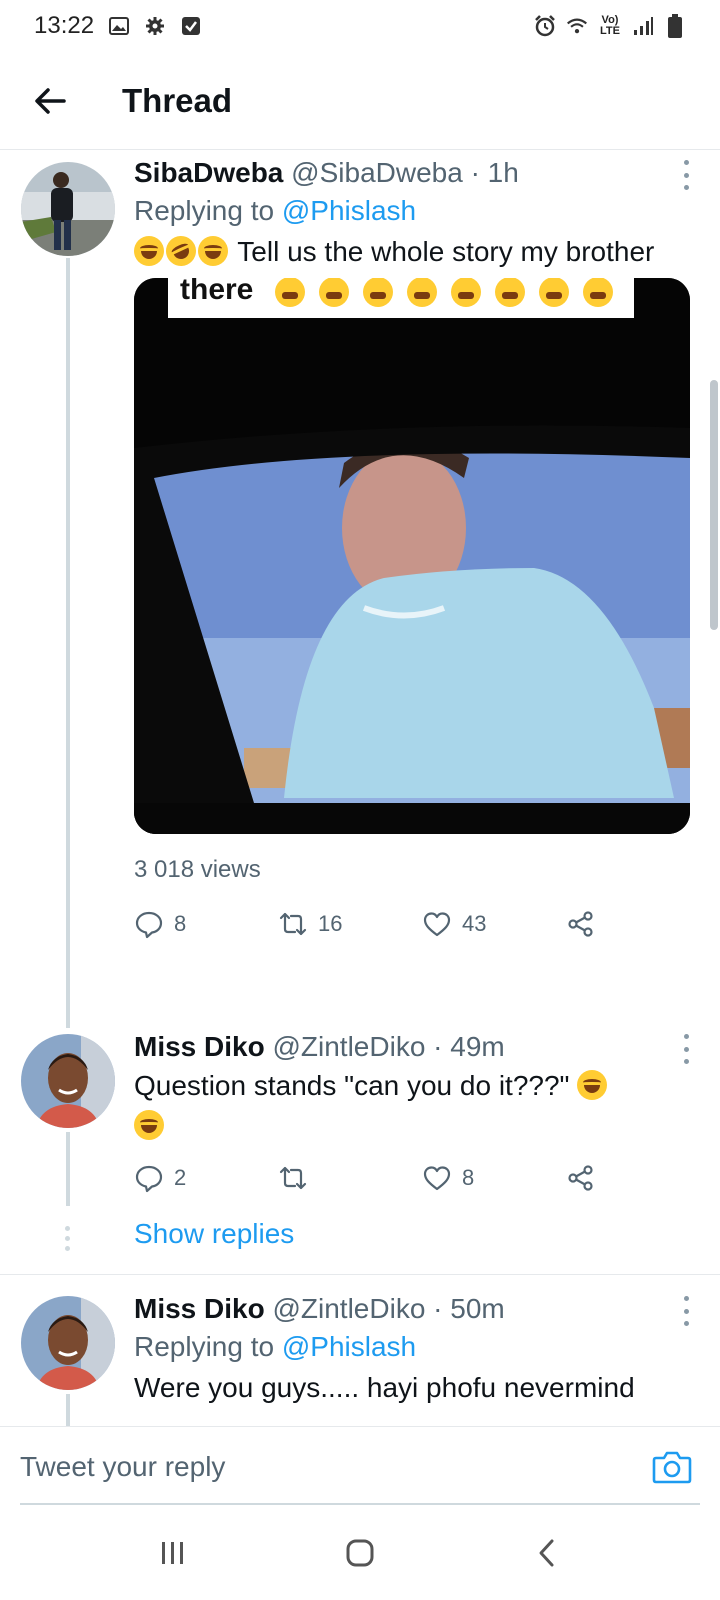  Describe the element at coordinates (350, 924) in the screenshot. I see `retweet-button: 16` at that location.